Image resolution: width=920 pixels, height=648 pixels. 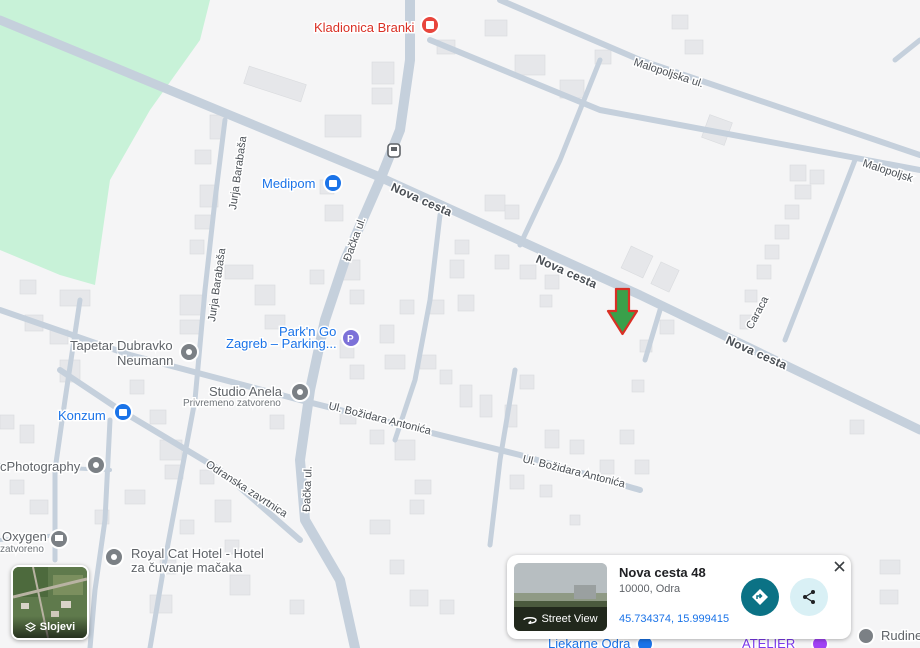 I want to click on street-view-thumbnail: Street View, so click(x=560, y=597).